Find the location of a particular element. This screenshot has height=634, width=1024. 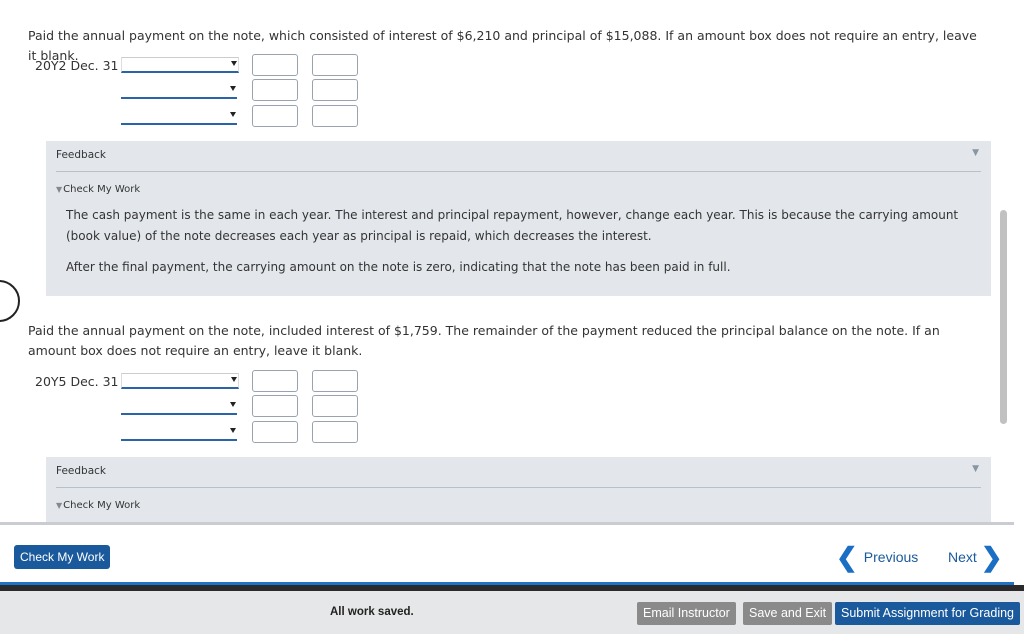

next-button: Next ❯ is located at coordinates (975, 557).